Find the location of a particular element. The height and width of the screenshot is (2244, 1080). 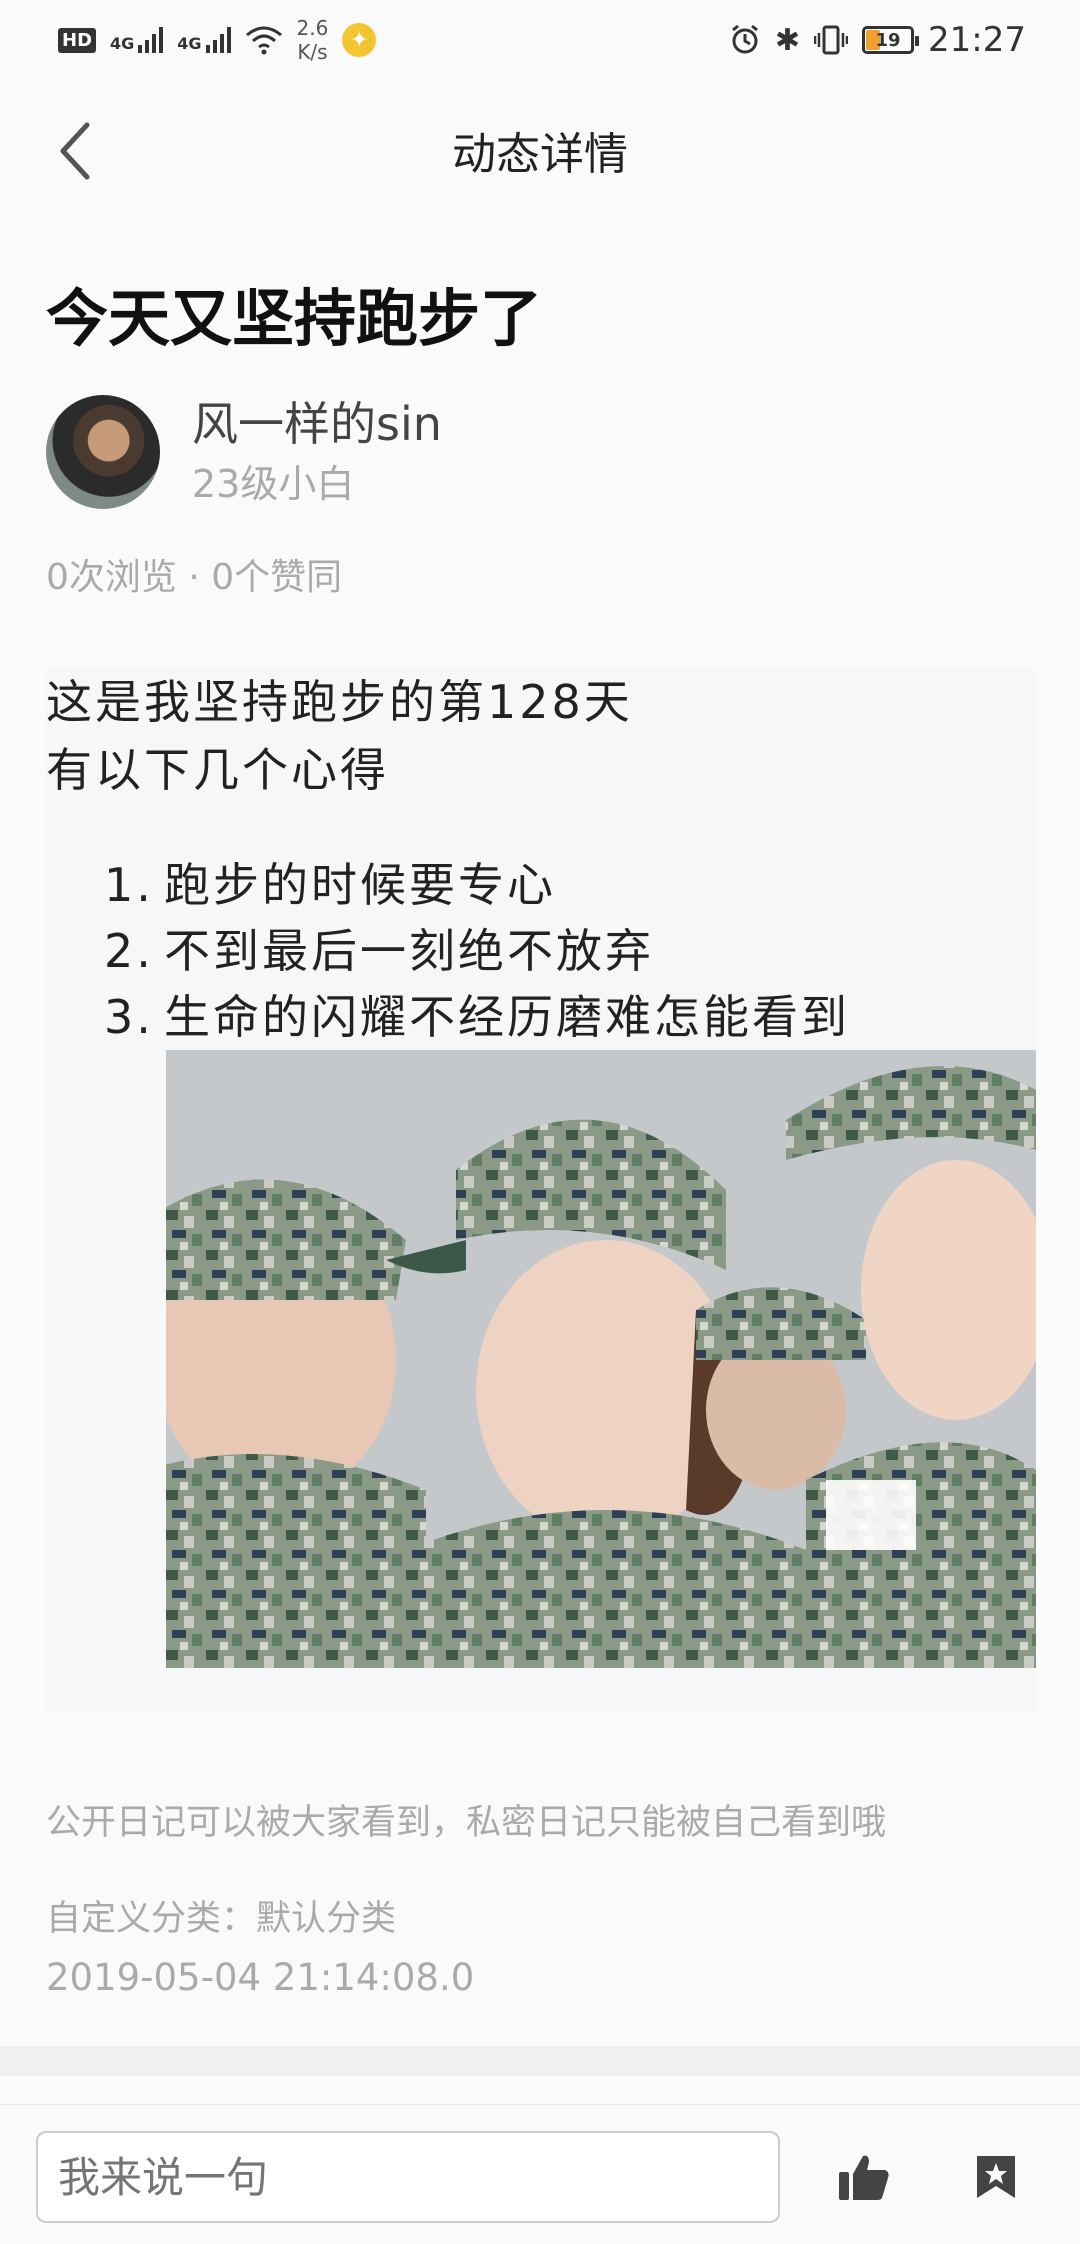

clock: 21:27 is located at coordinates (977, 40).